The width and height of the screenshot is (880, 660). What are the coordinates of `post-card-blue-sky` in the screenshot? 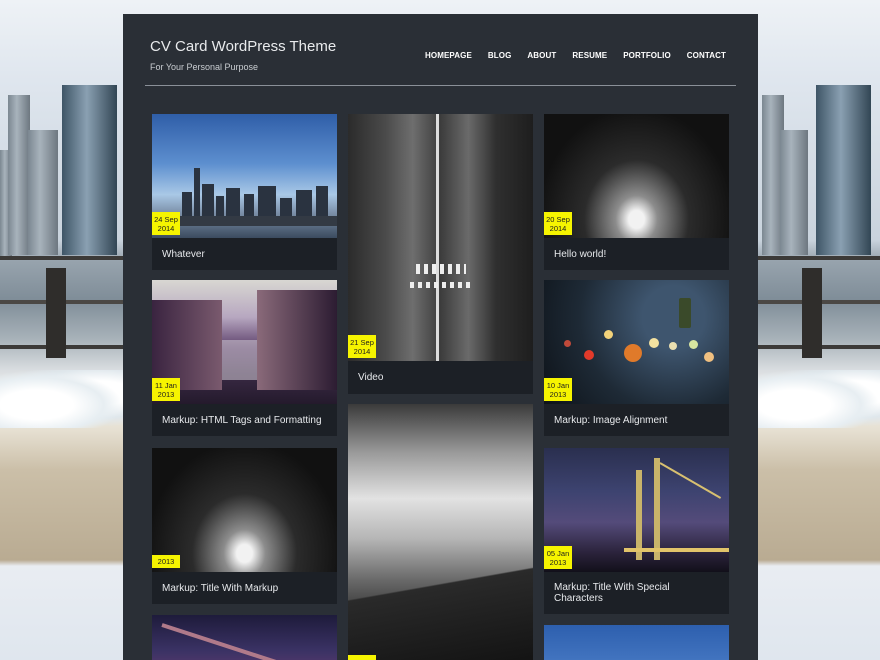 It's located at (636, 642).